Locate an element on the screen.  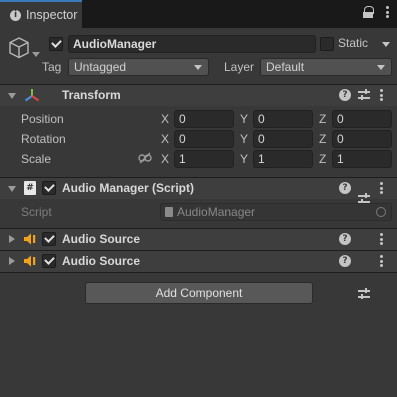
tab-inspector: i Inspector is located at coordinates (41, 14).